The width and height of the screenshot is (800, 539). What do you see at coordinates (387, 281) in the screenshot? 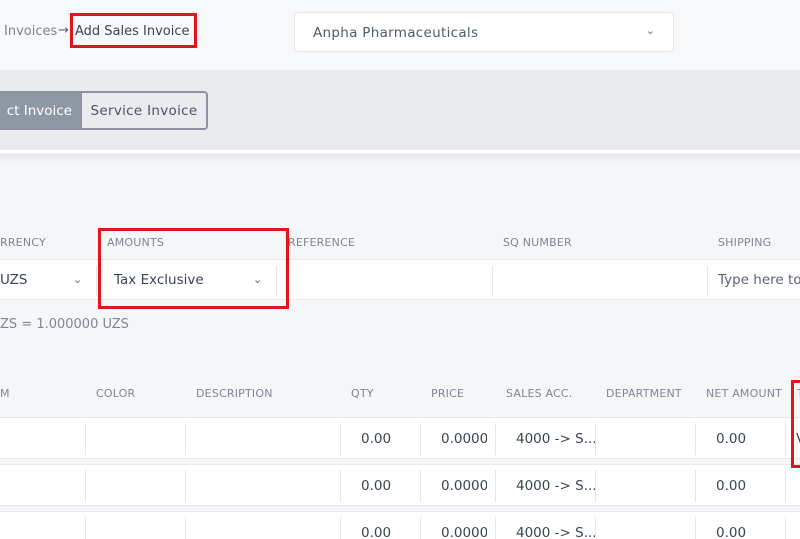
I see `reference-input` at bounding box center [387, 281].